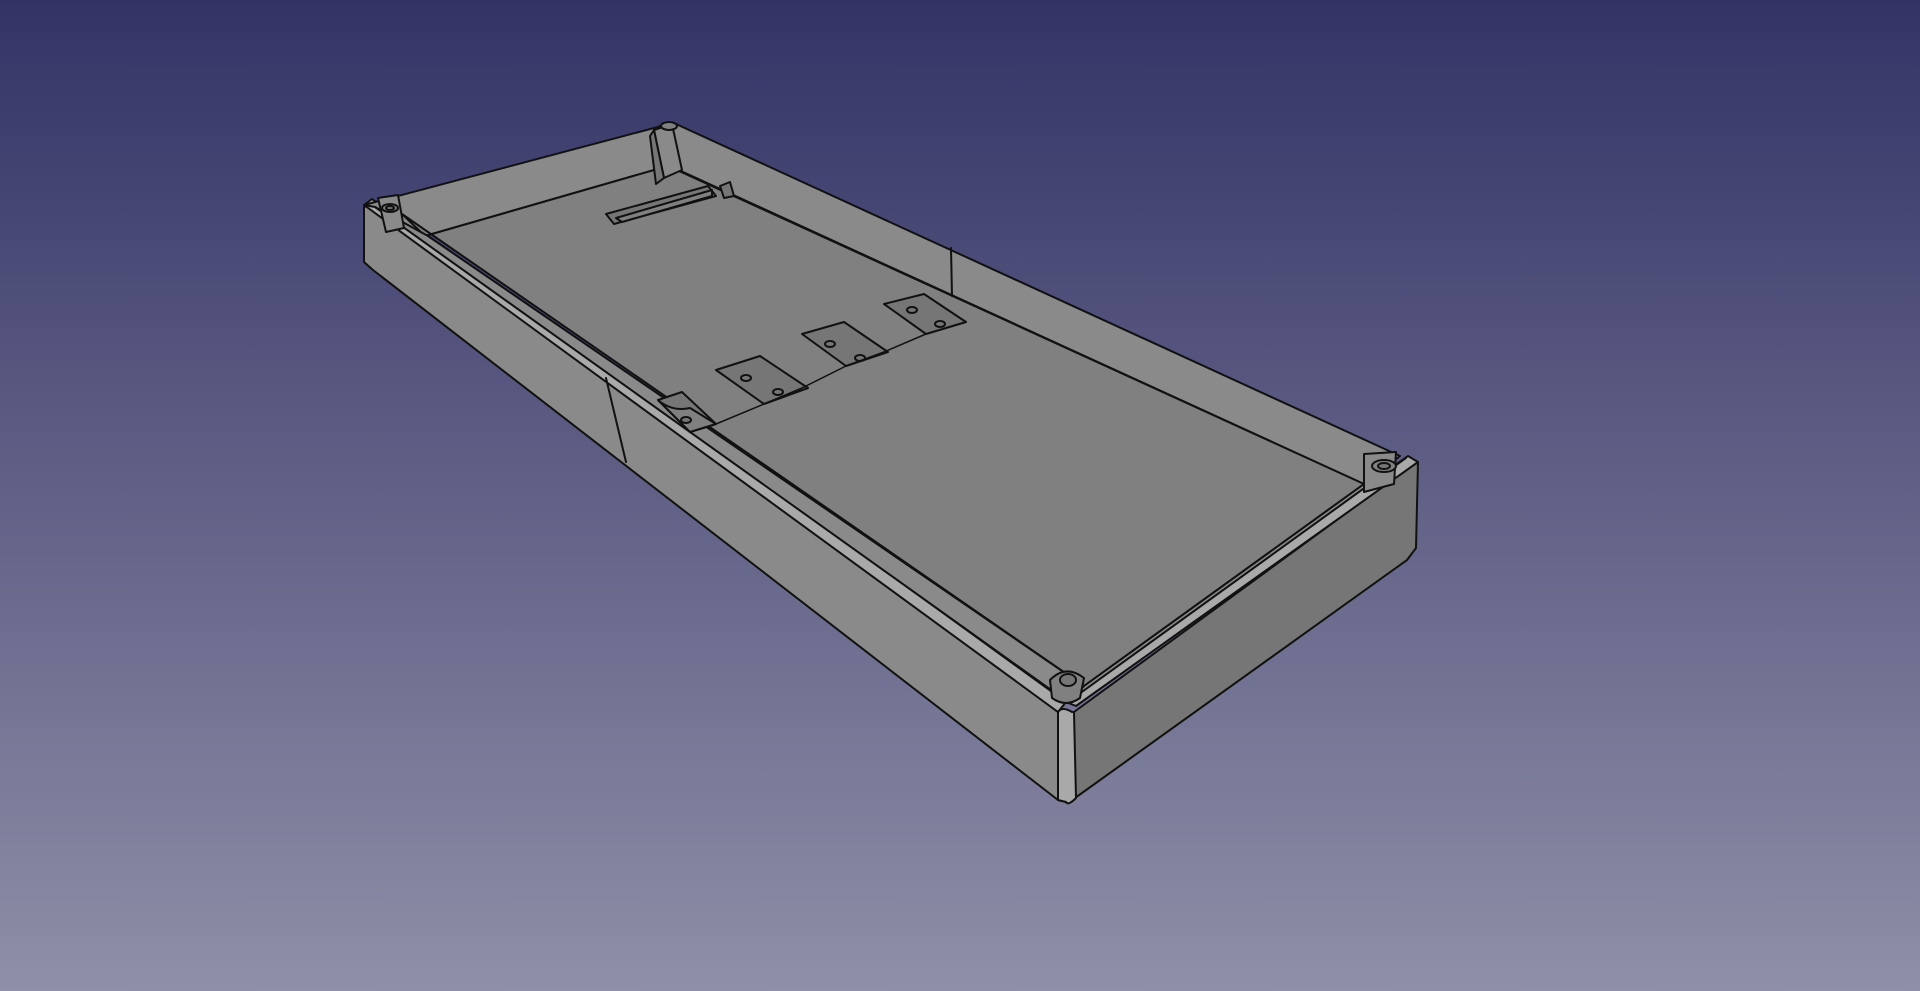  What do you see at coordinates (1067, 687) in the screenshot?
I see `front-left-screw-boss` at bounding box center [1067, 687].